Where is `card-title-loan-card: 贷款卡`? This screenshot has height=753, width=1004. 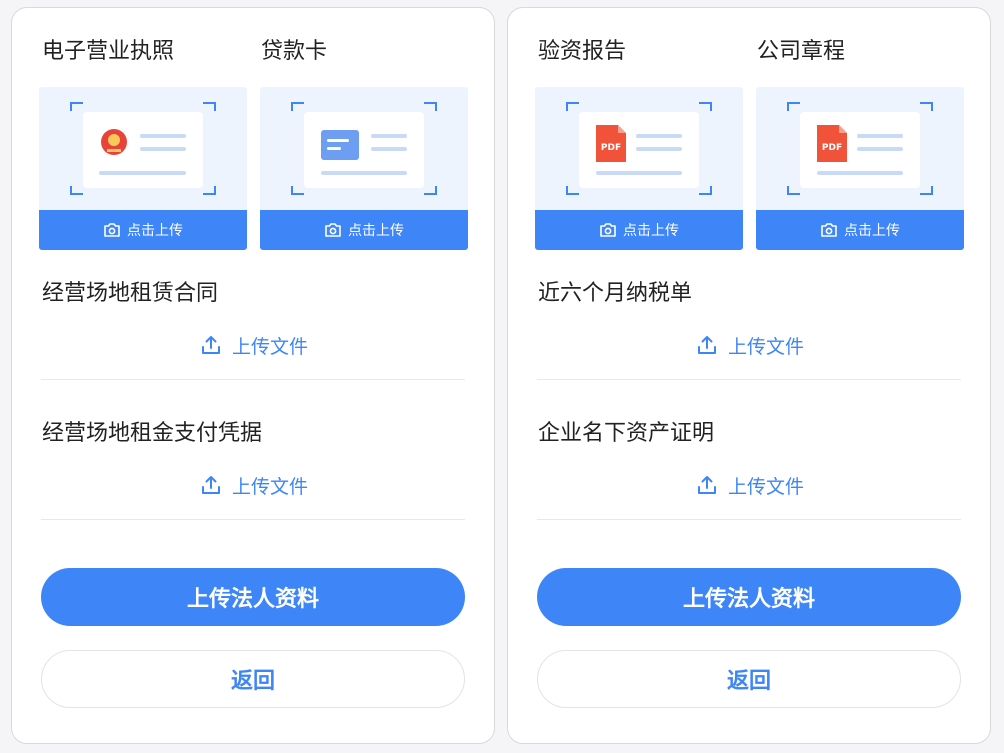 card-title-loan-card: 贷款卡 is located at coordinates (294, 51).